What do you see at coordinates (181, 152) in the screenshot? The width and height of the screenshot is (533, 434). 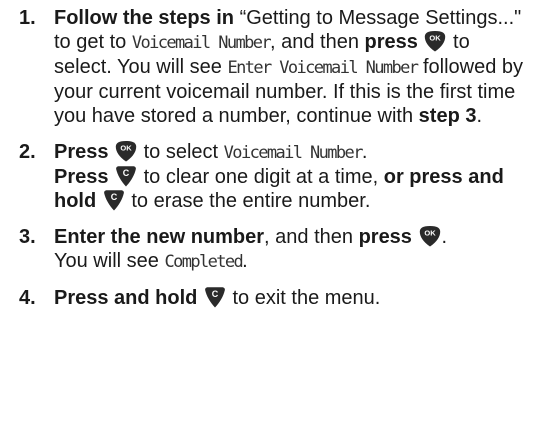 I see `step-text: to select` at bounding box center [181, 152].